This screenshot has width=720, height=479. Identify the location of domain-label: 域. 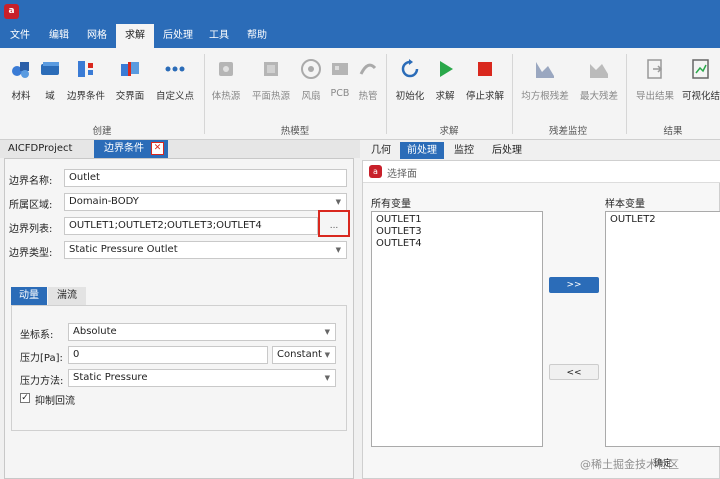
(50, 96).